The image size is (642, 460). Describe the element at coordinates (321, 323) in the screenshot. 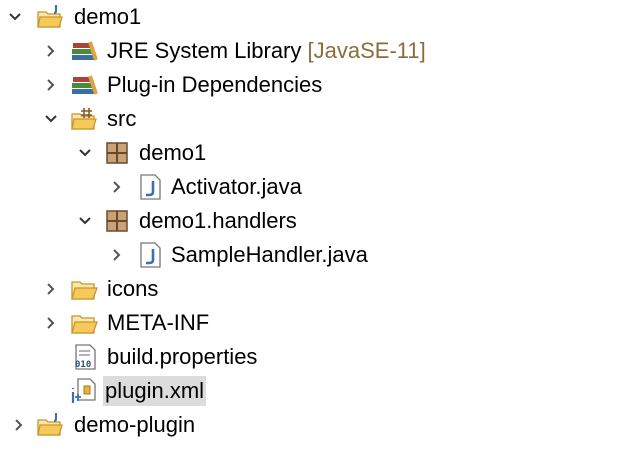

I see `tree-item-meta-inf-folder: META-INF` at that location.